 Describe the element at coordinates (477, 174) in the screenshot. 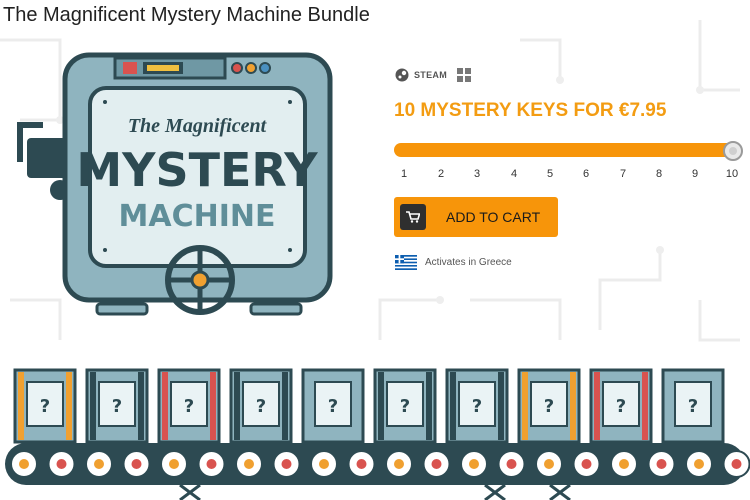

I see `slider-tick: 3` at that location.